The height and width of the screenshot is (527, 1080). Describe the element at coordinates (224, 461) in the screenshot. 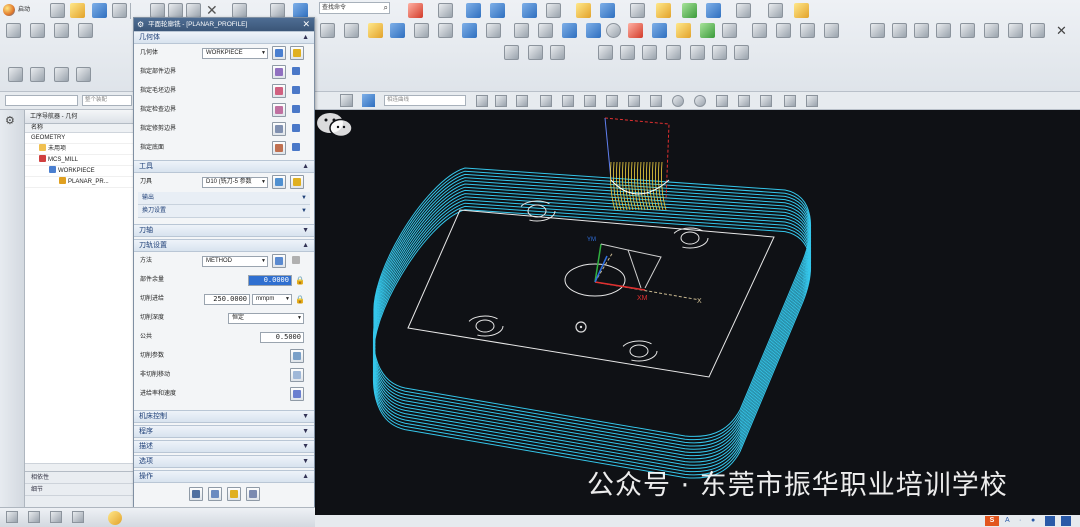

I see `options-section-header: 选项 ▼` at that location.